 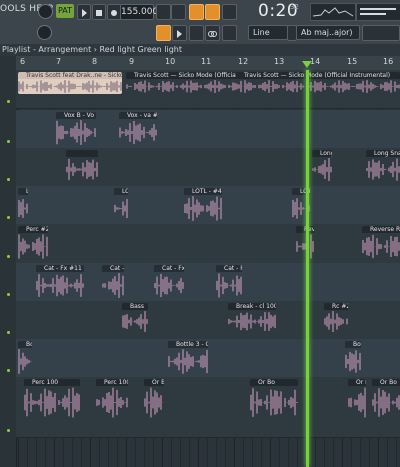 I want to click on playhead-marker, so click(x=307, y=64).